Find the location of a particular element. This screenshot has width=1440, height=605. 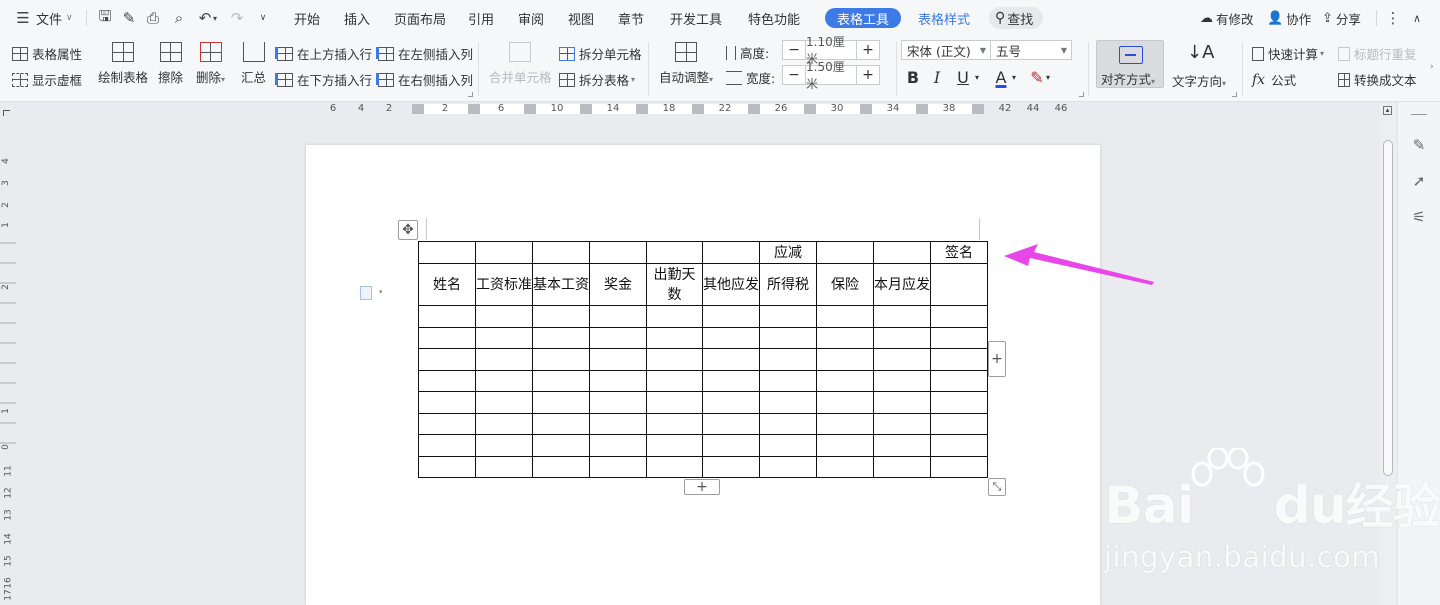

insert-col-right-button: 在右侧插入列 is located at coordinates (424, 79).